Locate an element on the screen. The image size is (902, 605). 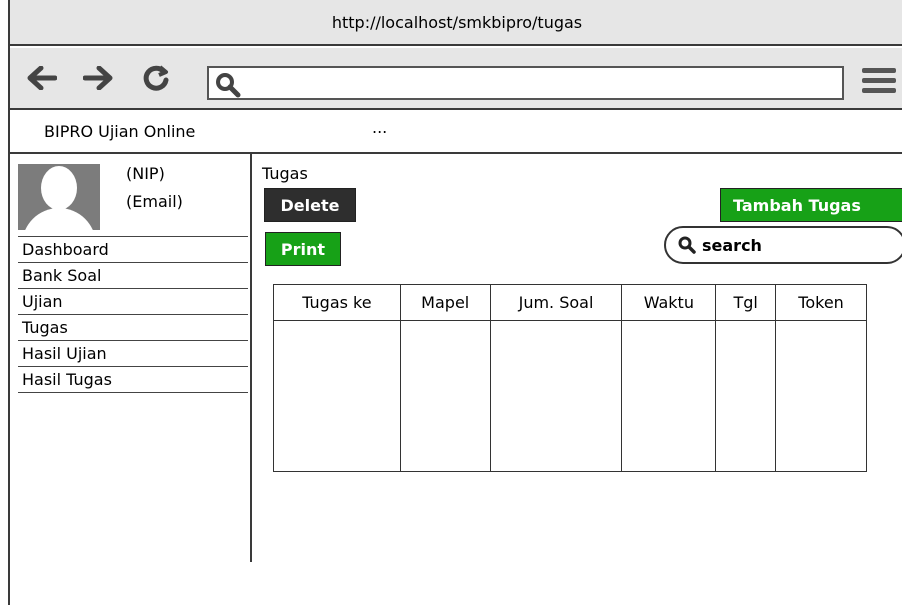
user-email: (Email) is located at coordinates (154, 201).